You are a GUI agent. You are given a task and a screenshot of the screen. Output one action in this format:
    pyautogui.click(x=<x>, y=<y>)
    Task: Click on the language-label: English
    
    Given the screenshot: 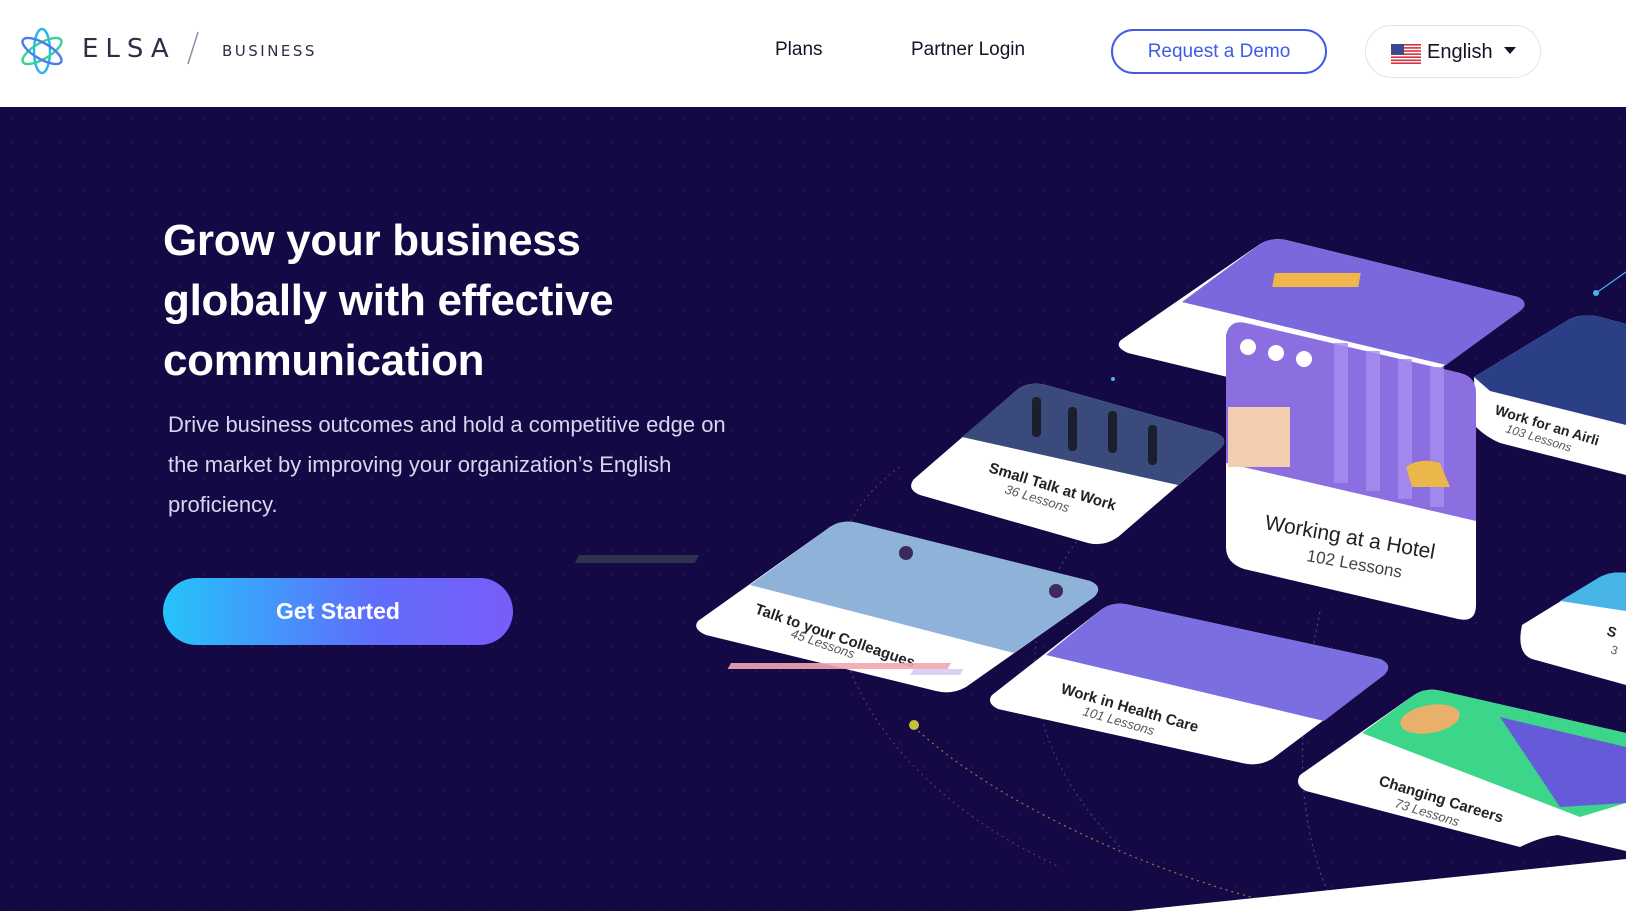 What is the action you would take?
    pyautogui.click(x=1460, y=52)
    